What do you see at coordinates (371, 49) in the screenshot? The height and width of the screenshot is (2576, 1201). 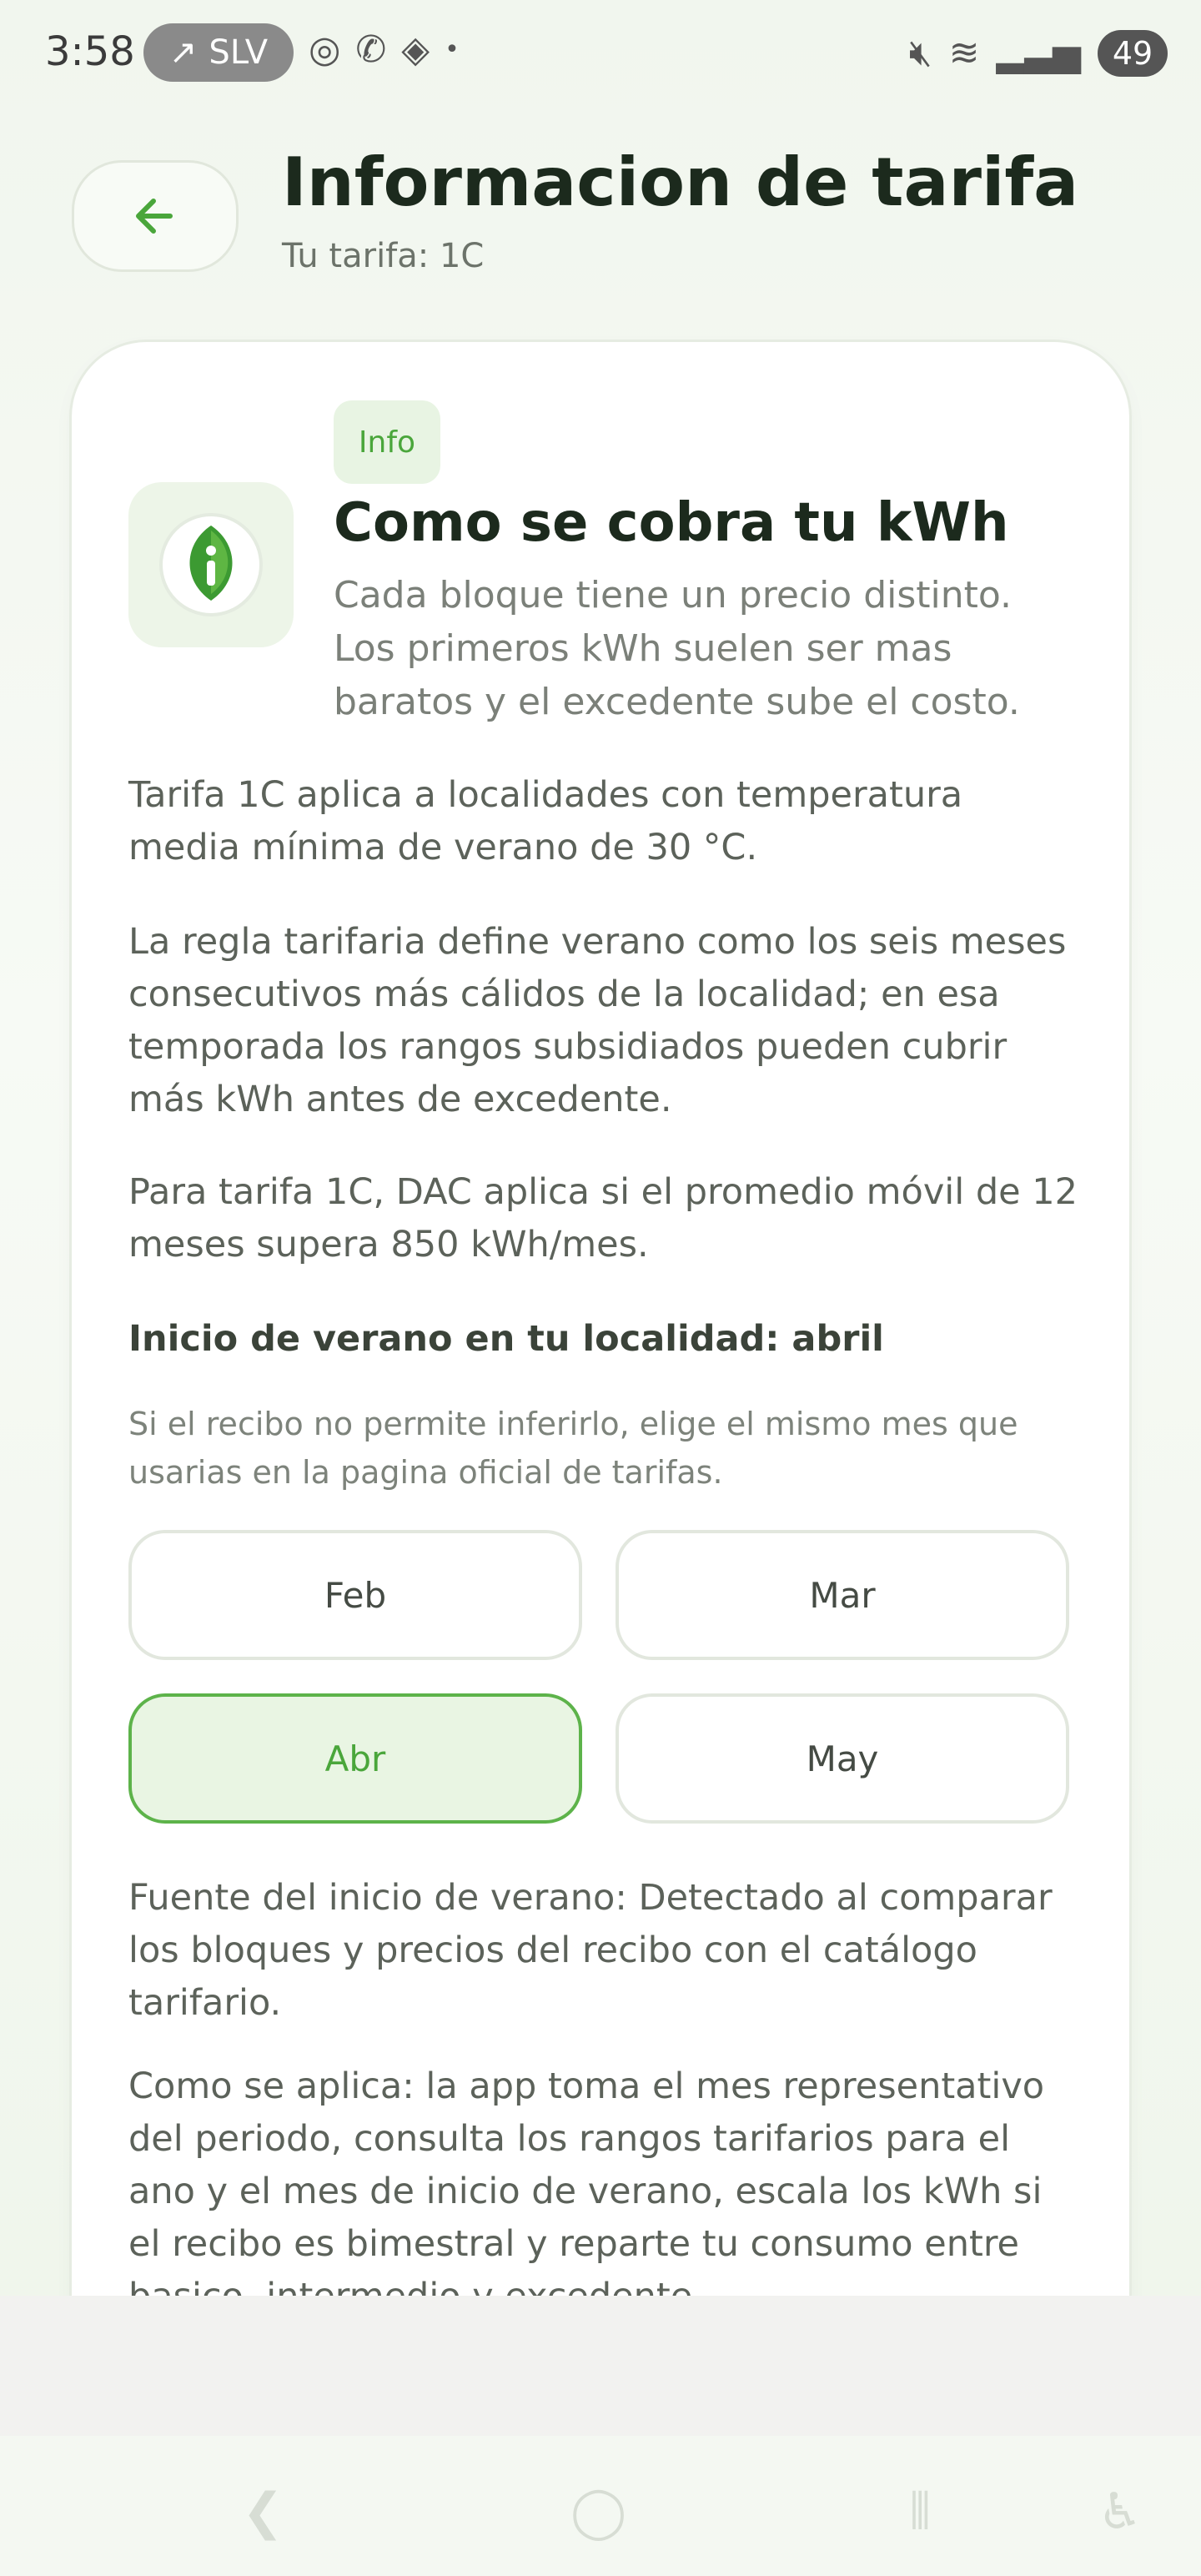 I see `whatsapp-icon: ✆` at bounding box center [371, 49].